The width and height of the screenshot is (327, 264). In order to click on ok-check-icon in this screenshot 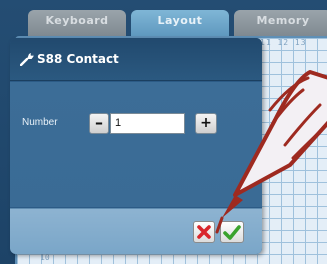, I will do `click(232, 232)`.